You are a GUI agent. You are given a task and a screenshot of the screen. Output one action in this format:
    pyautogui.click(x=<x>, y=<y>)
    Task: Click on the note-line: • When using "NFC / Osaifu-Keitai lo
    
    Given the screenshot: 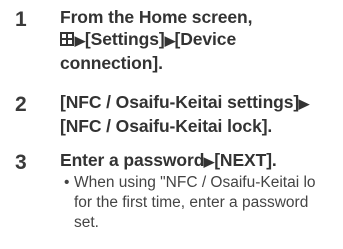 What is the action you would take?
    pyautogui.click(x=203, y=183)
    